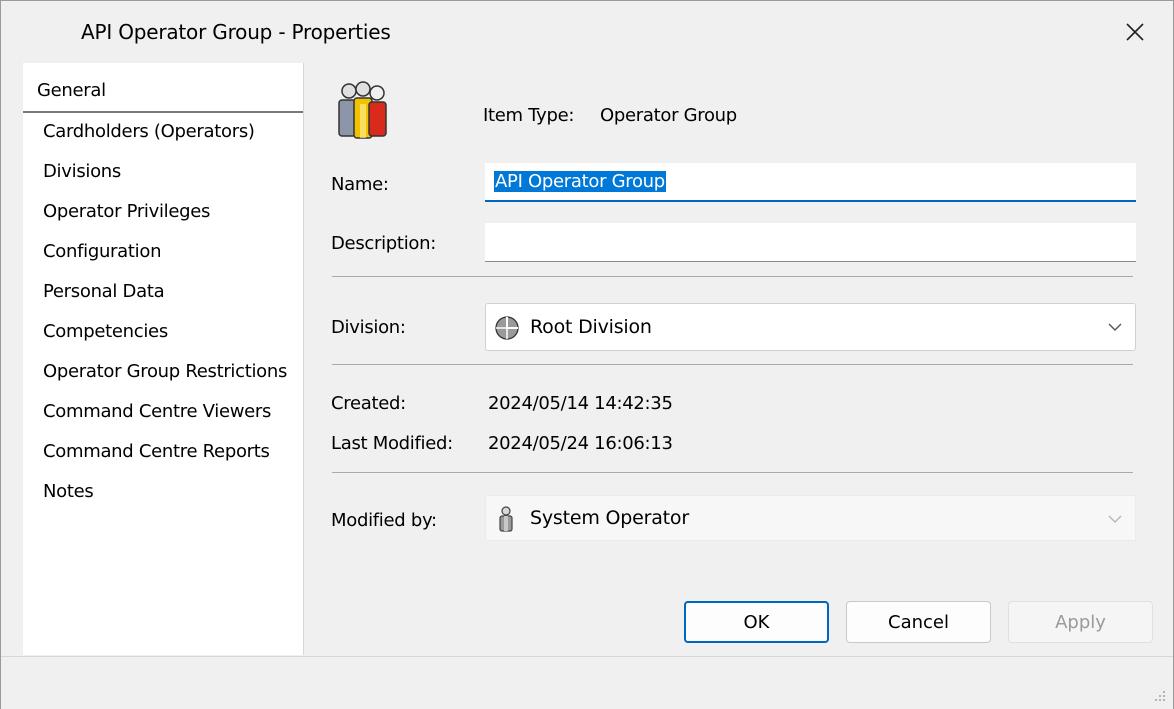 This screenshot has height=709, width=1174. I want to click on nav-item-personal-data: Personal Data, so click(163, 293).